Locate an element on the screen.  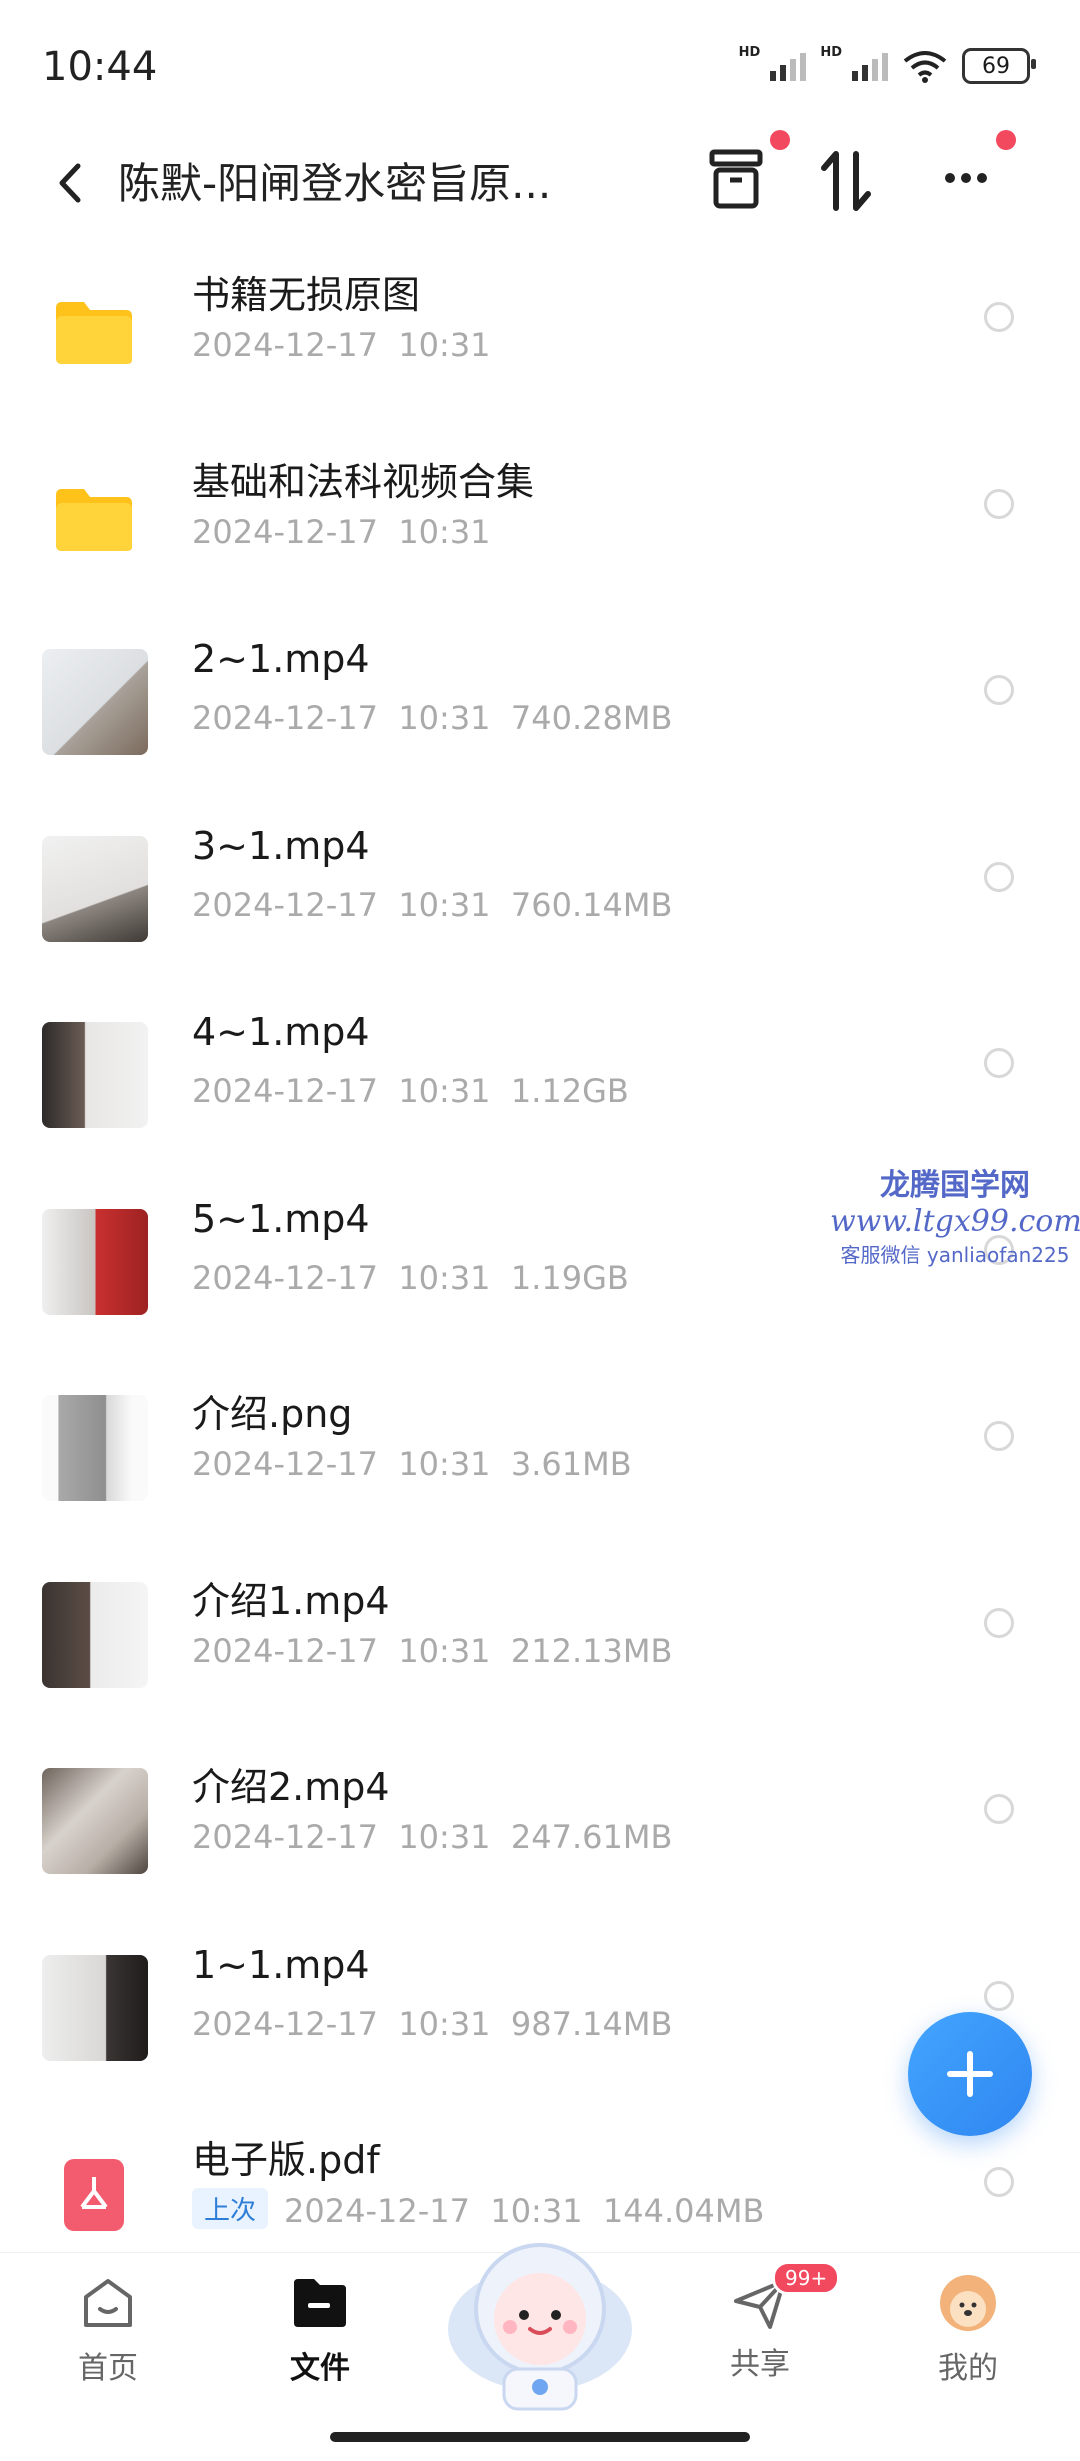
list-item: 书籍无损原图 2024-12-17 10:31 is located at coordinates (540, 333).